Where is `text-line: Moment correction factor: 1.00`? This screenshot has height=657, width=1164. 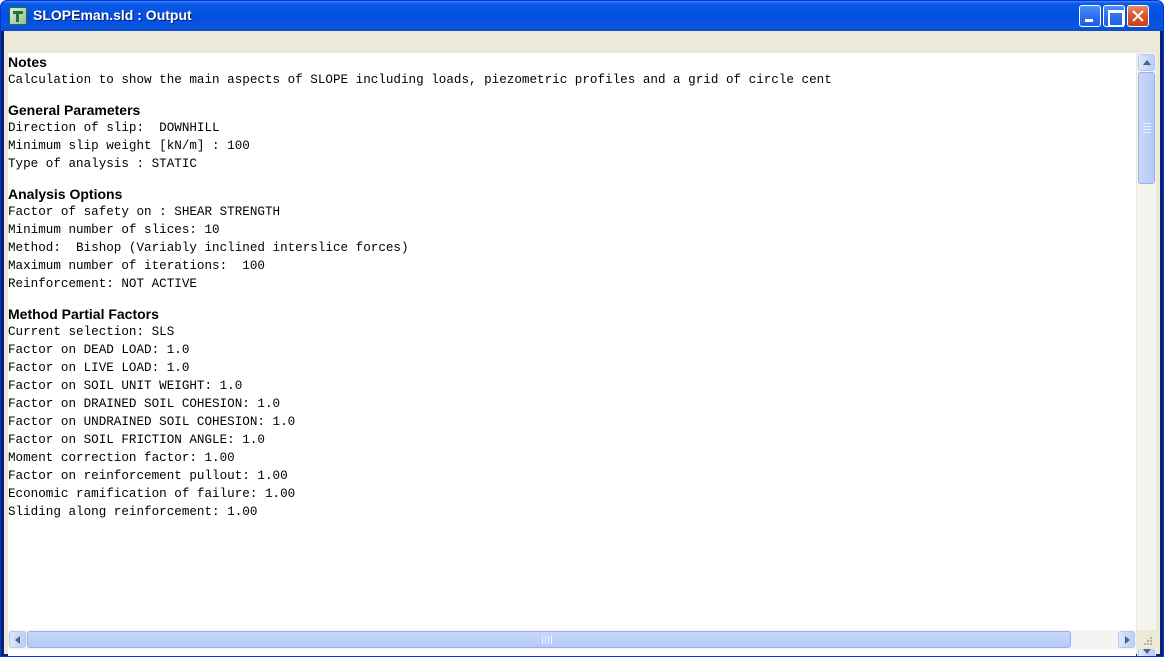 text-line: Moment correction factor: 1.00 is located at coordinates (121, 458).